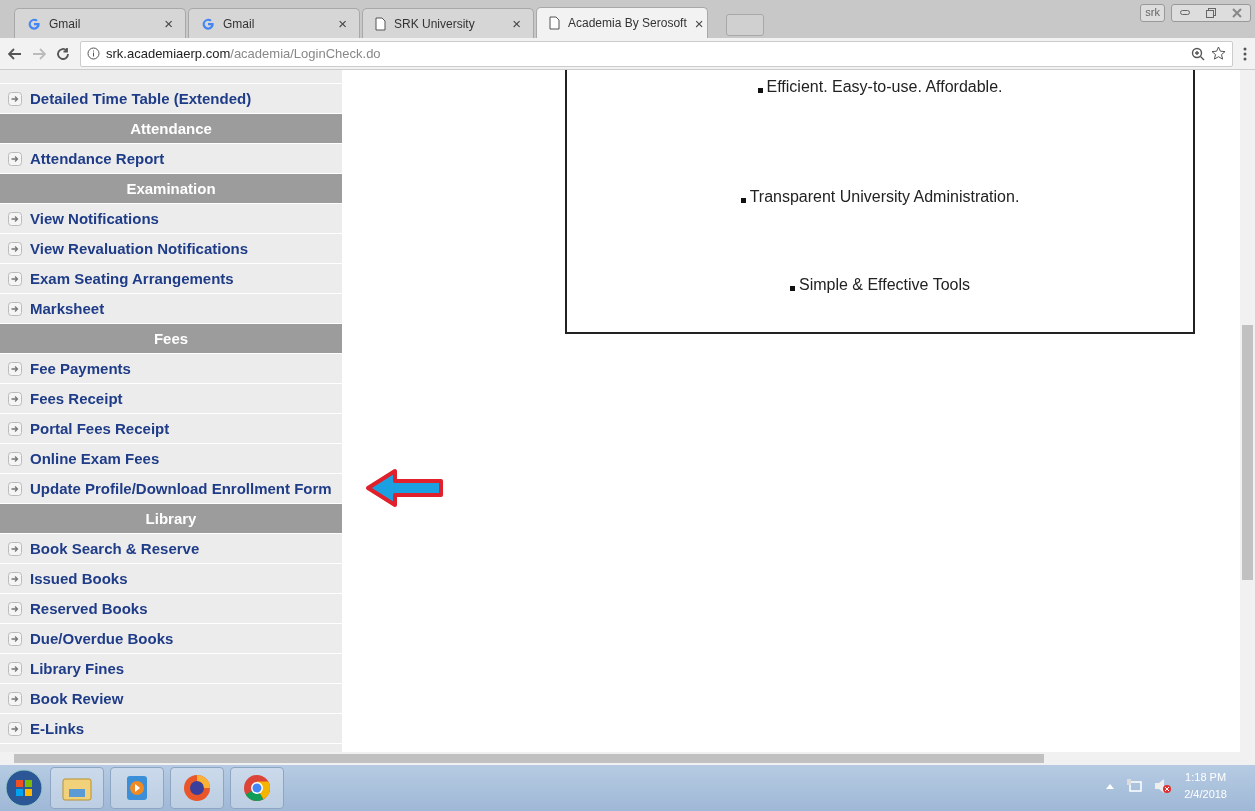 This screenshot has height=811, width=1255. What do you see at coordinates (1198, 53) in the screenshot?
I see `zoom-icon` at bounding box center [1198, 53].